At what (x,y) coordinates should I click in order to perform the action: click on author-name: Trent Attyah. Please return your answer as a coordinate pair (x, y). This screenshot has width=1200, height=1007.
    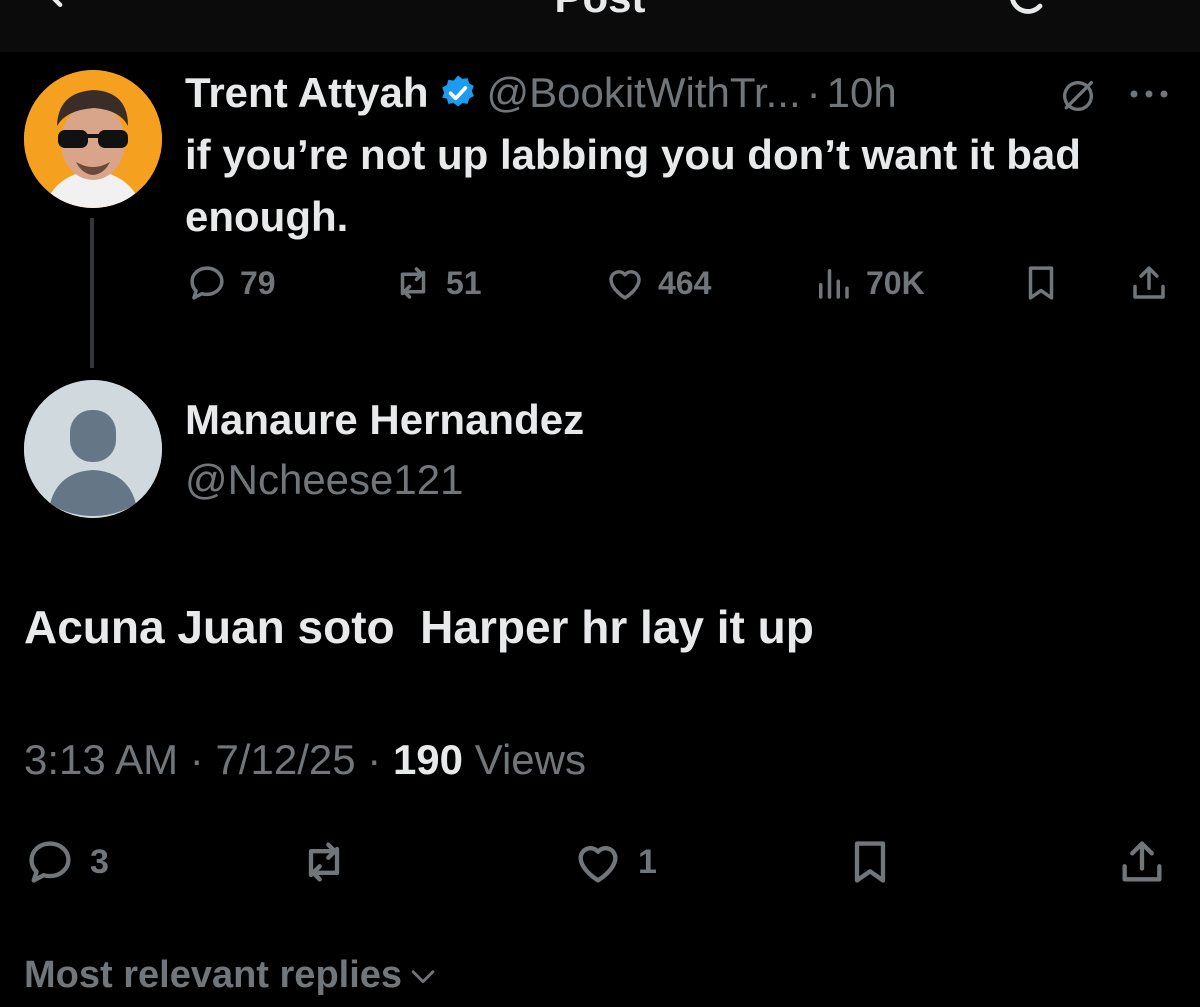
    Looking at the image, I should click on (306, 93).